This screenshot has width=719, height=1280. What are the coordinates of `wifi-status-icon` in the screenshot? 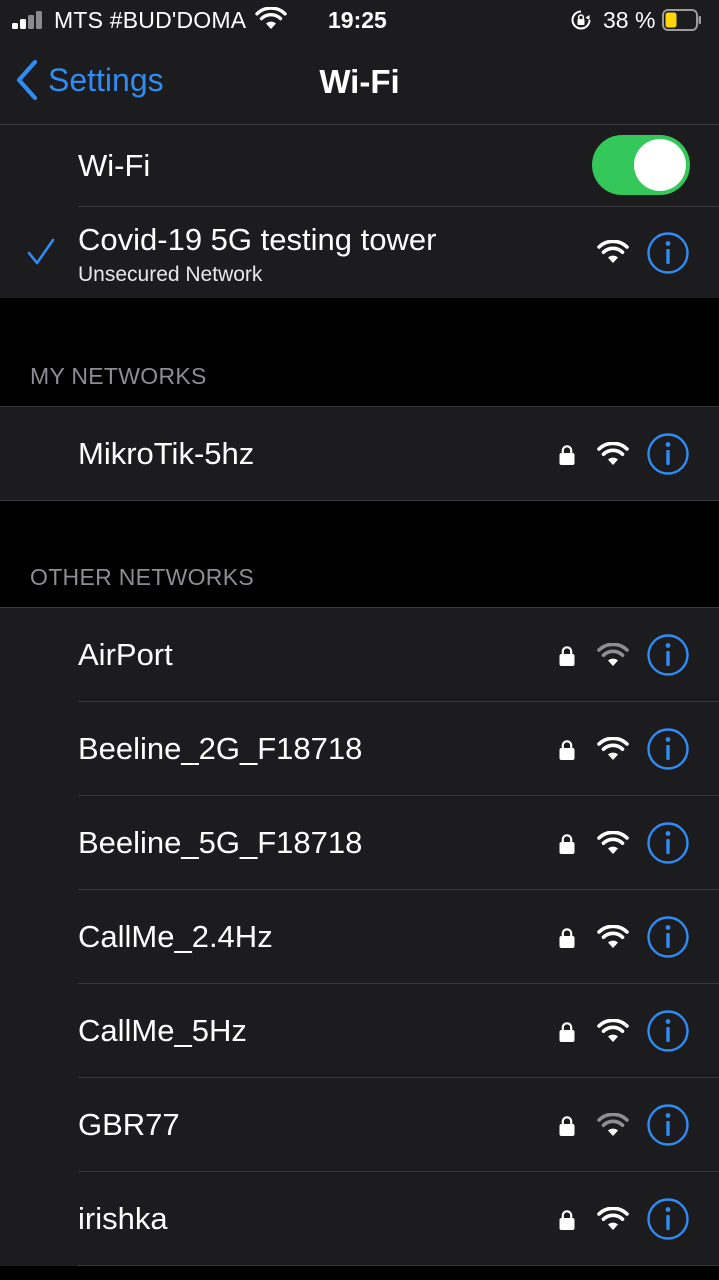 It's located at (271, 18).